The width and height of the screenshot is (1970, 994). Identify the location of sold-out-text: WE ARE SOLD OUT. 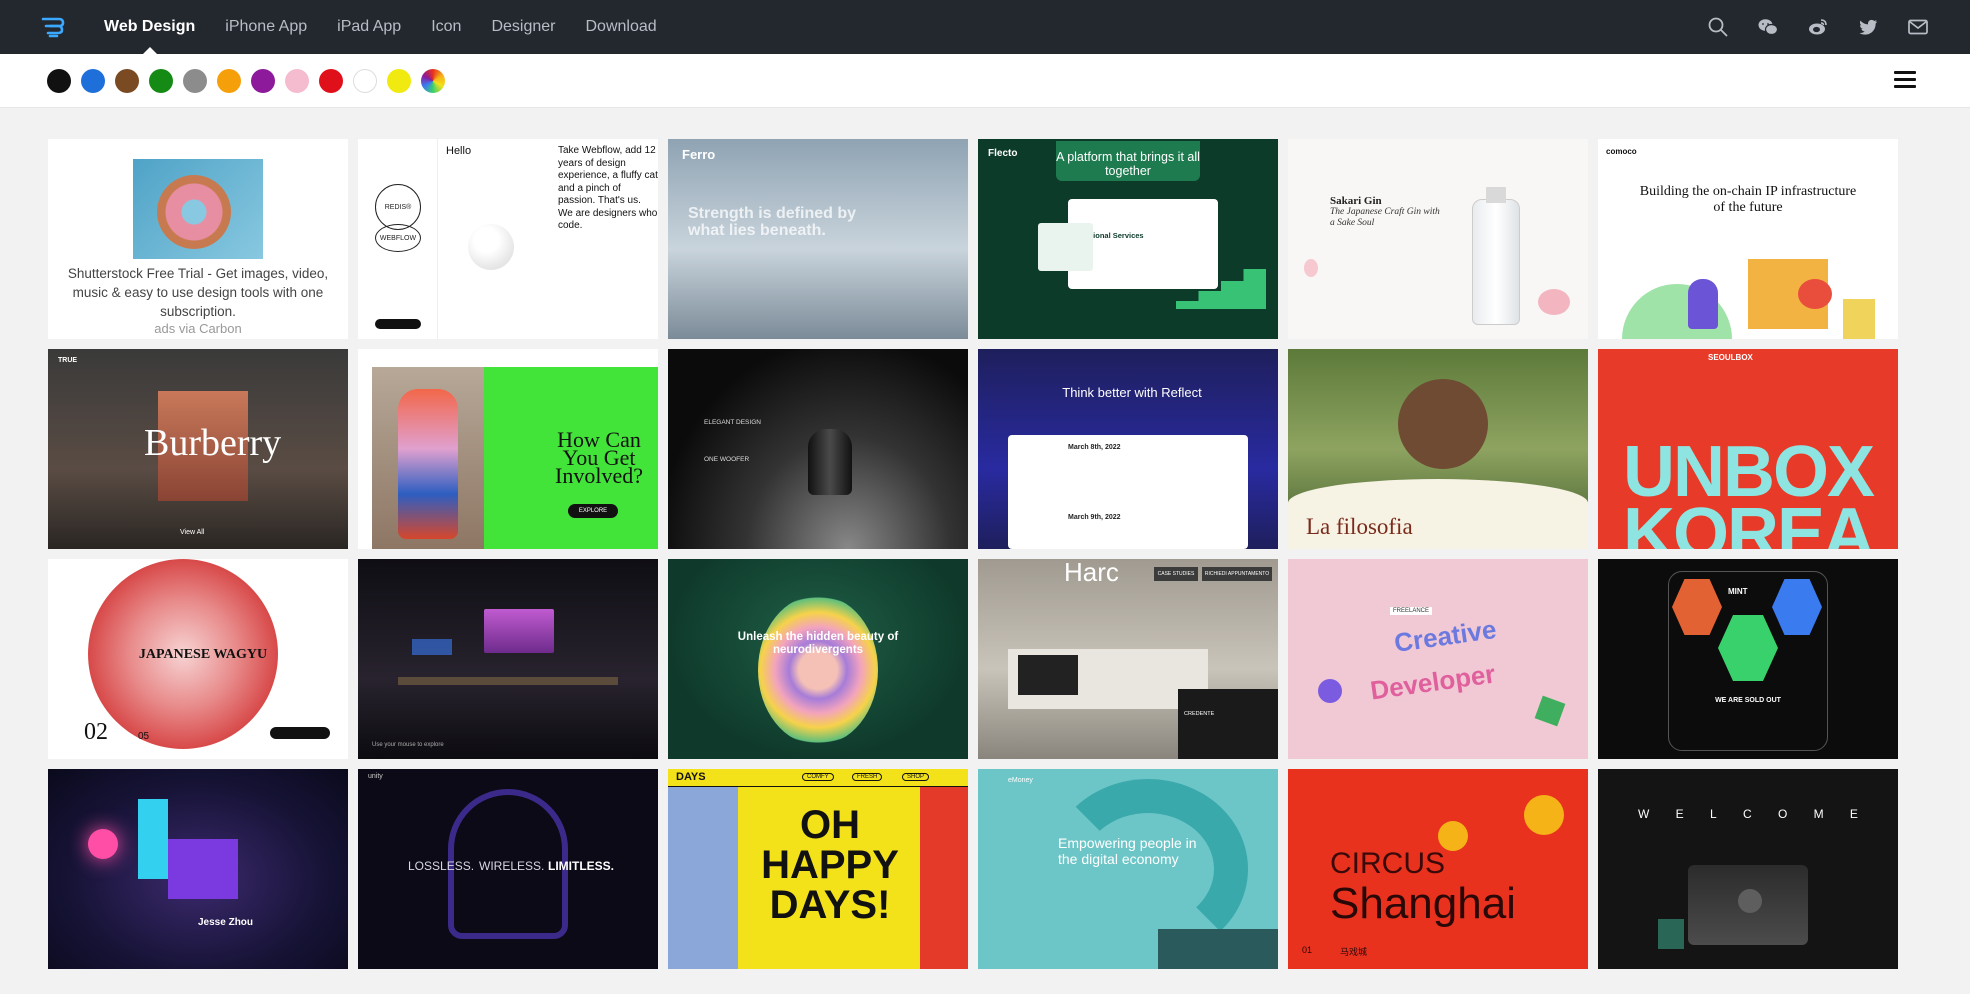
(1748, 700).